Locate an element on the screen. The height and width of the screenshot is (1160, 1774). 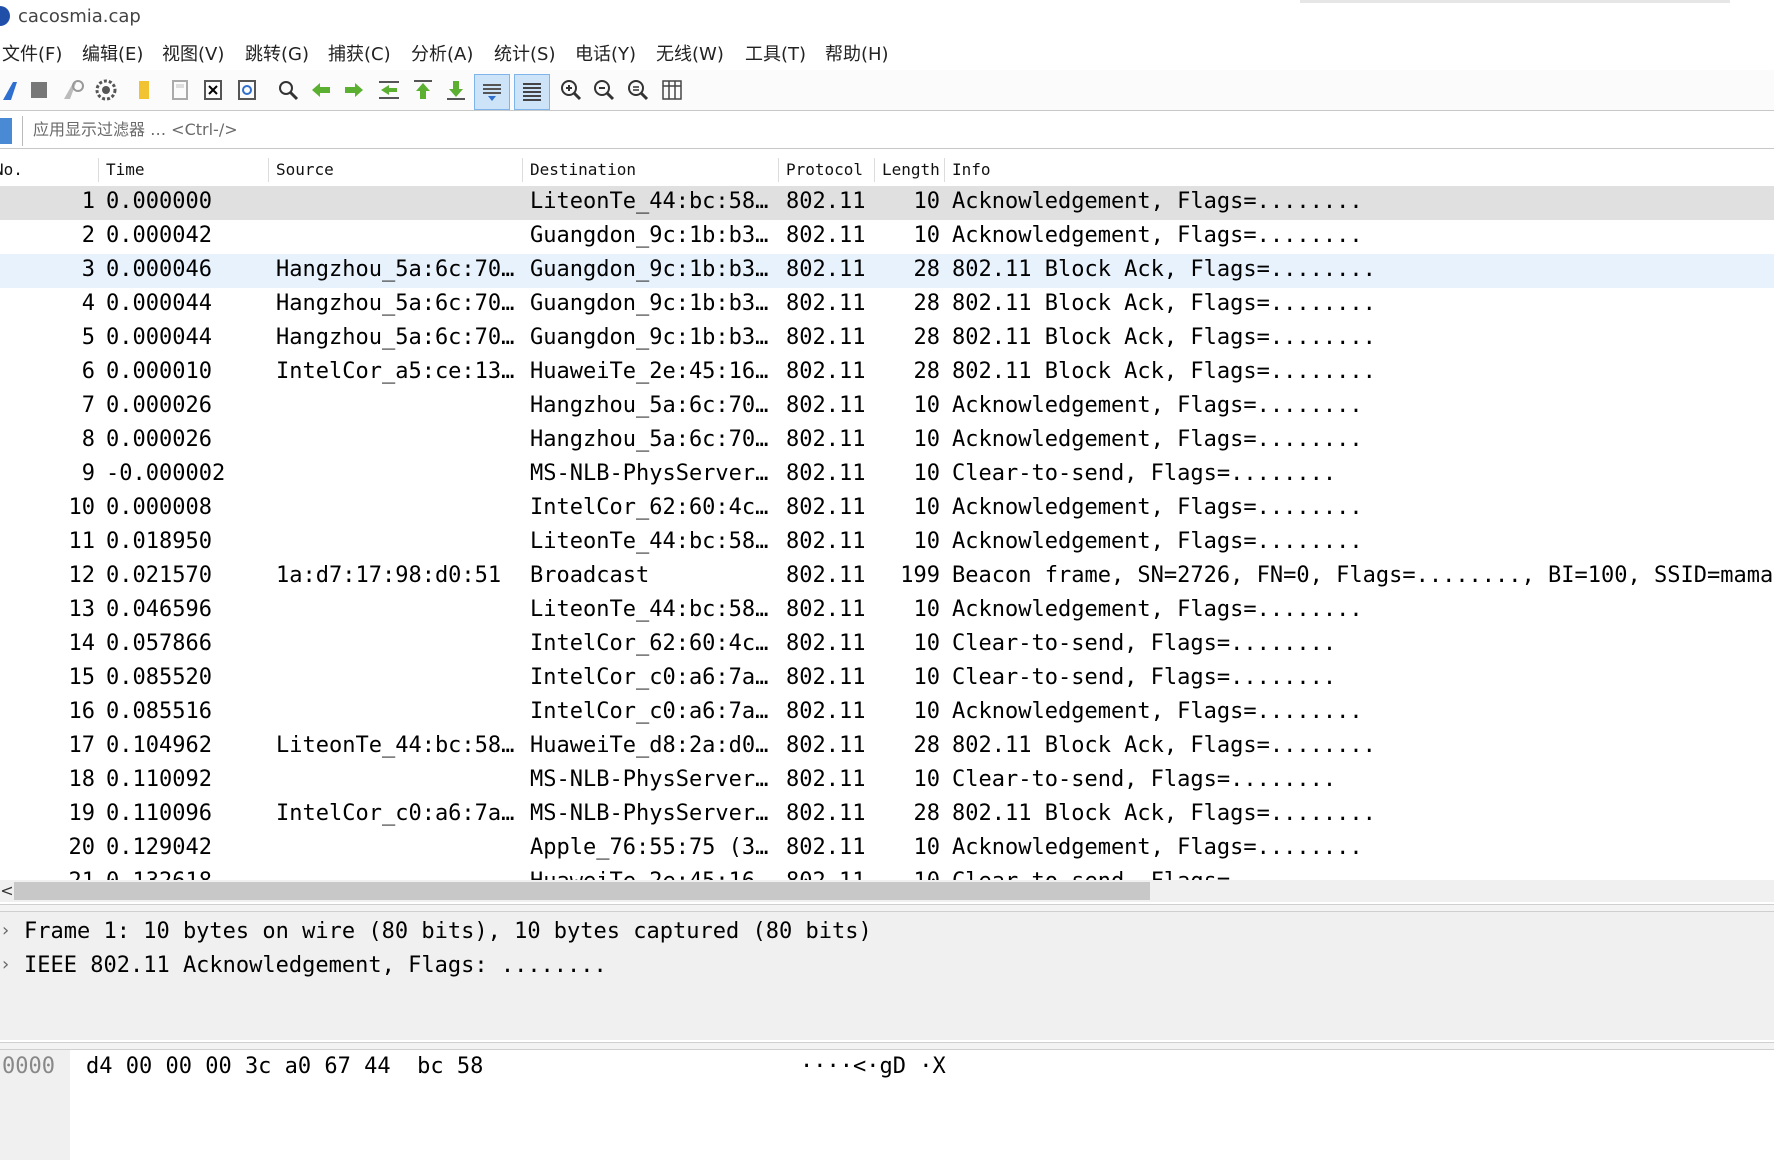
menu-statistics: 统计(S) is located at coordinates (524, 53).